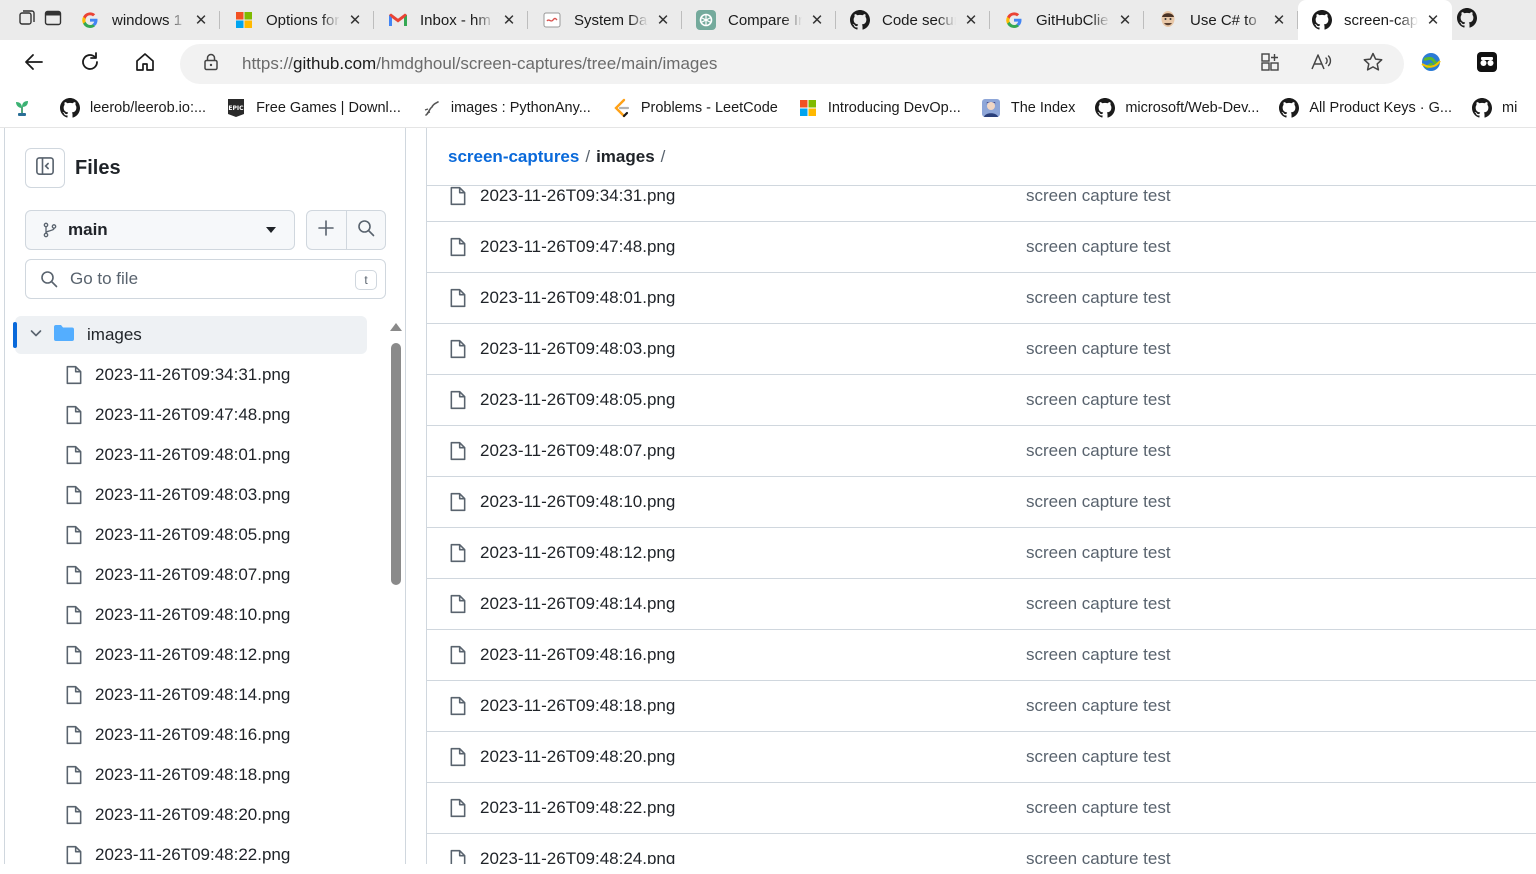 This screenshot has width=1536, height=874. I want to click on file-name-link: 2023-11-26T09:48:16.png, so click(577, 655).